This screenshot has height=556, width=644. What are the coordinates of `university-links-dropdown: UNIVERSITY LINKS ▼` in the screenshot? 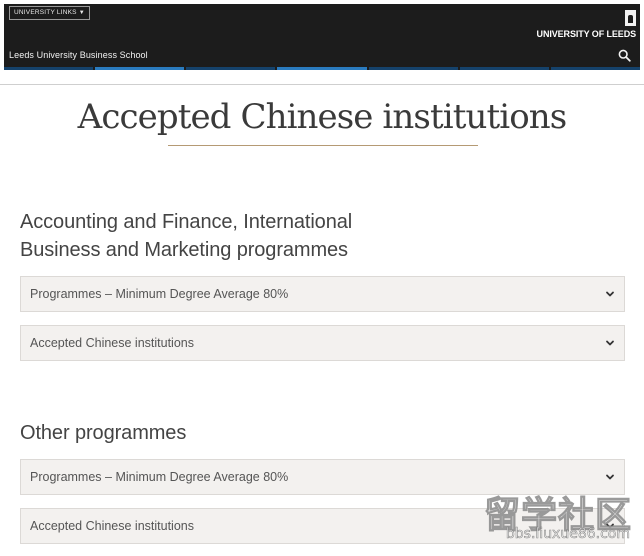 It's located at (49, 13).